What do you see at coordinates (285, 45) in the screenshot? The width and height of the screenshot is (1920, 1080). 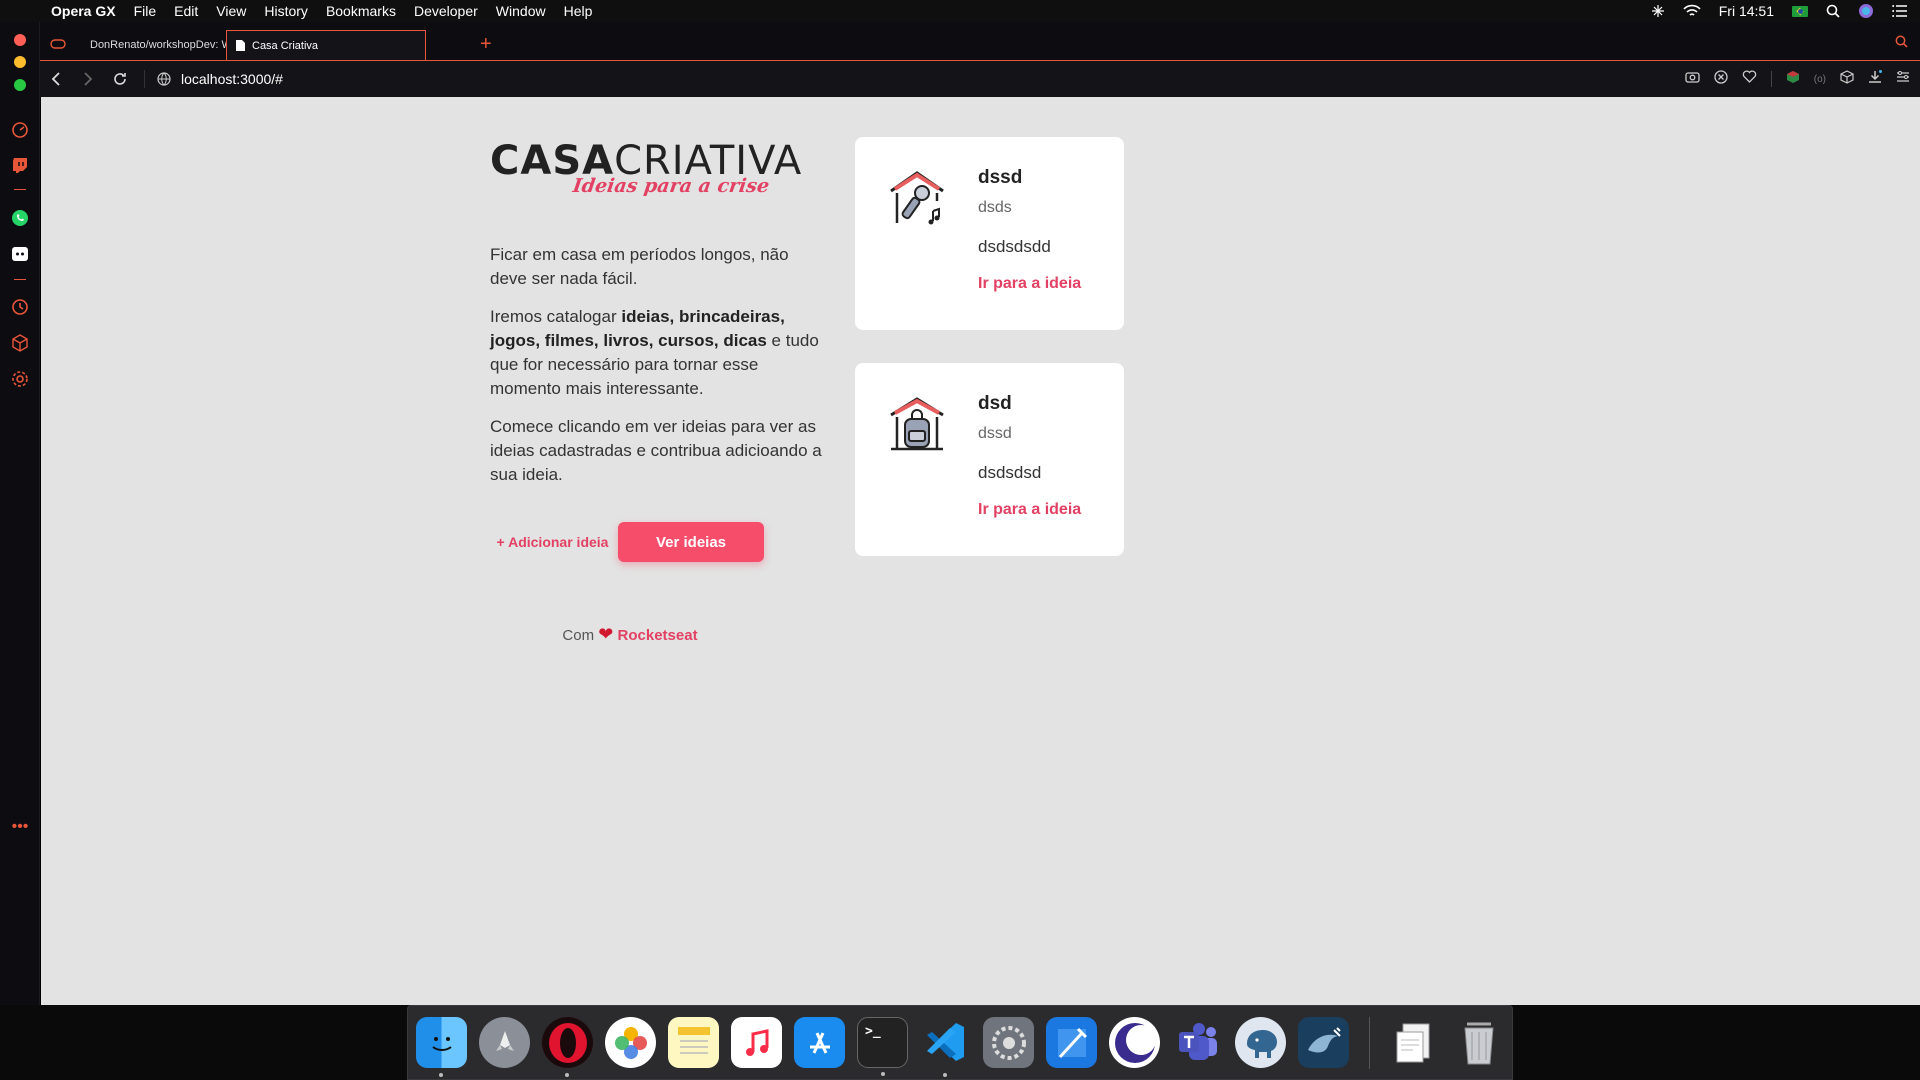 I see `tab-label: Casa Criativa` at bounding box center [285, 45].